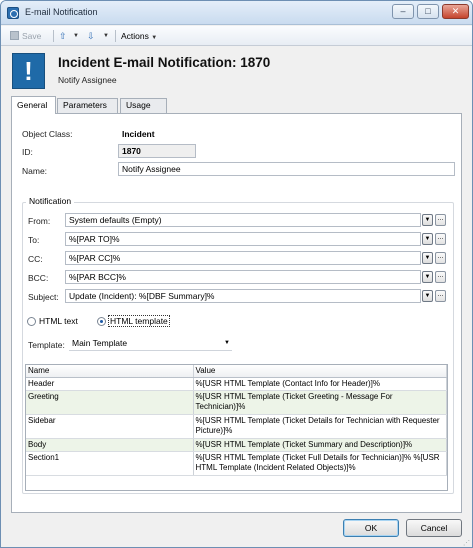 The height and width of the screenshot is (548, 473). I want to click on app-icon, so click(13, 13).